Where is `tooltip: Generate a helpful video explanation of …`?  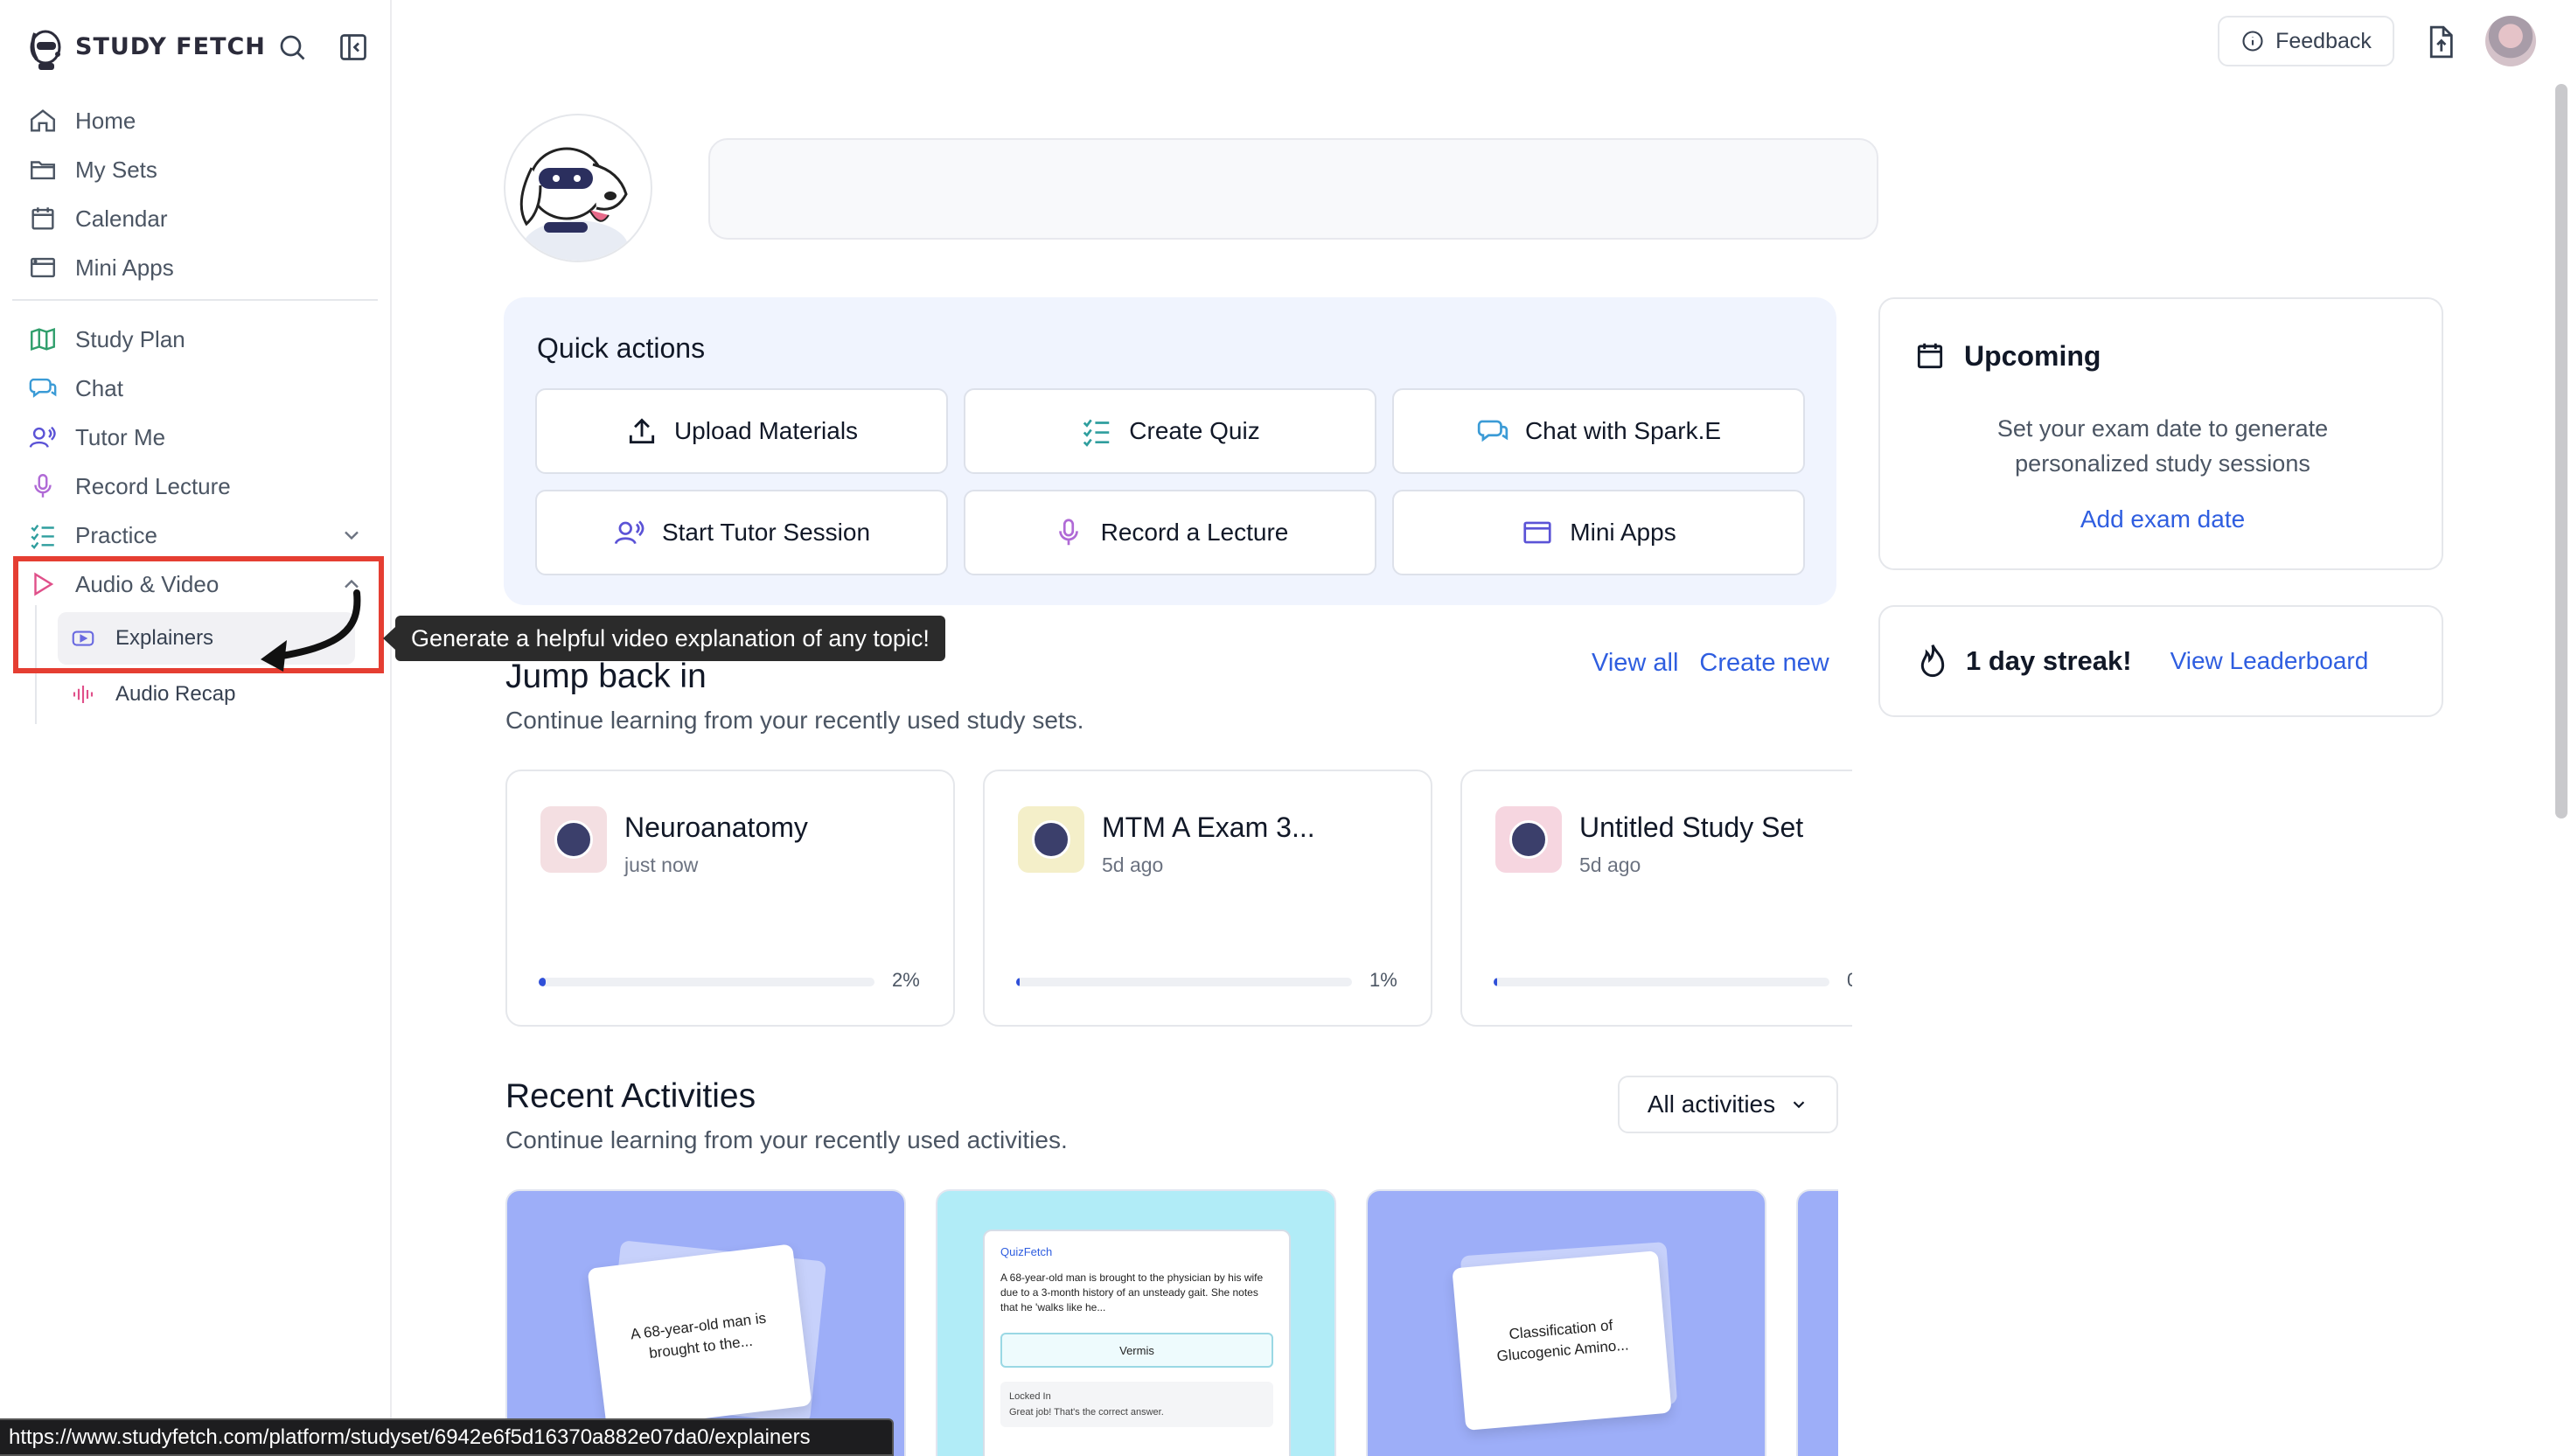
tooltip: Generate a helpful video explanation of … is located at coordinates (664, 638).